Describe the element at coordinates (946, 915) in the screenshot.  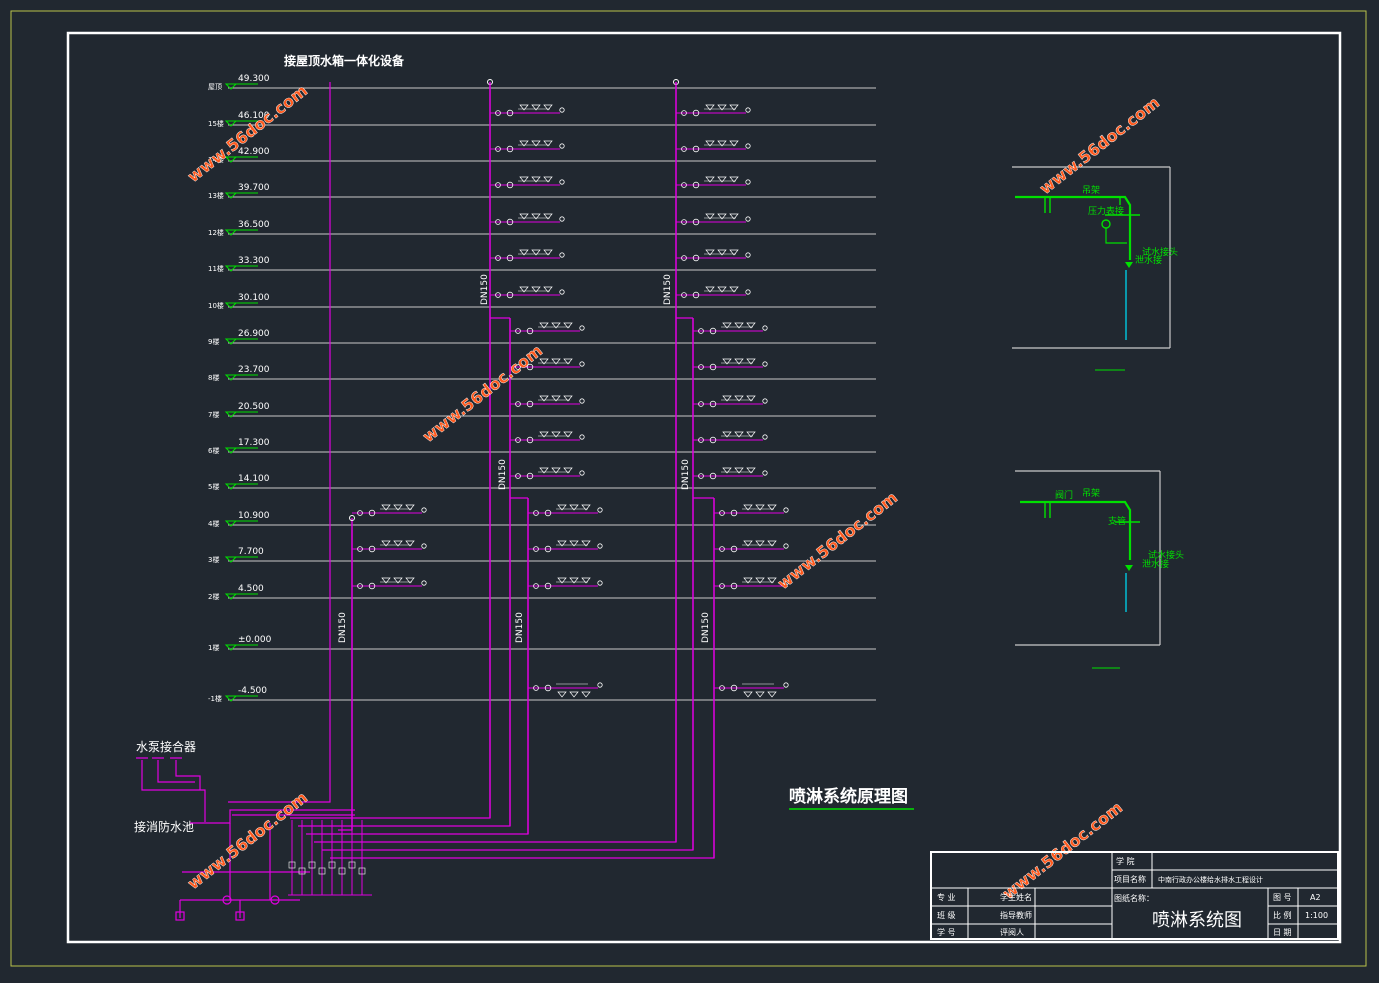
I see `svg-text: 班 级` at that location.